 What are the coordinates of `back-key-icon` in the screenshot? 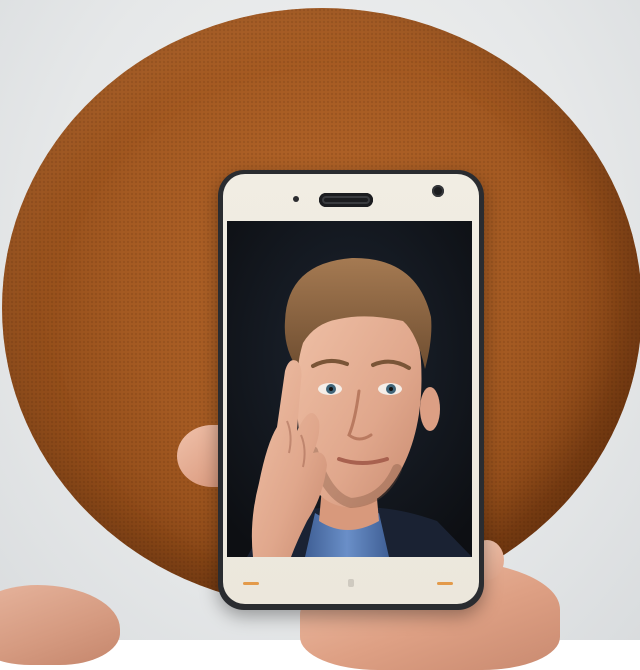 It's located at (251, 583).